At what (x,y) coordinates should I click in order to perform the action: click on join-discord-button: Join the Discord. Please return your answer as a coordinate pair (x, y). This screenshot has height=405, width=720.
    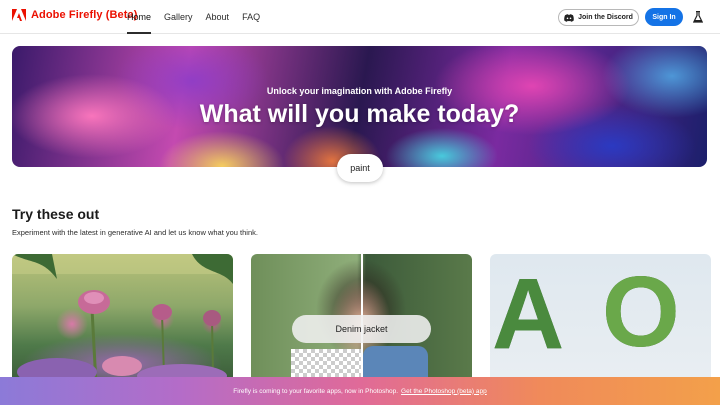
    Looking at the image, I should click on (598, 17).